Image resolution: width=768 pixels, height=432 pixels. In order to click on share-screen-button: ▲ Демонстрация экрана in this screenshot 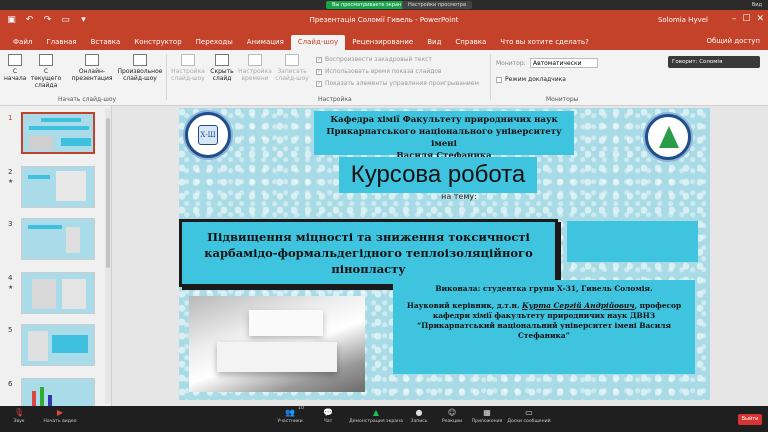, I will do `click(376, 416)`.